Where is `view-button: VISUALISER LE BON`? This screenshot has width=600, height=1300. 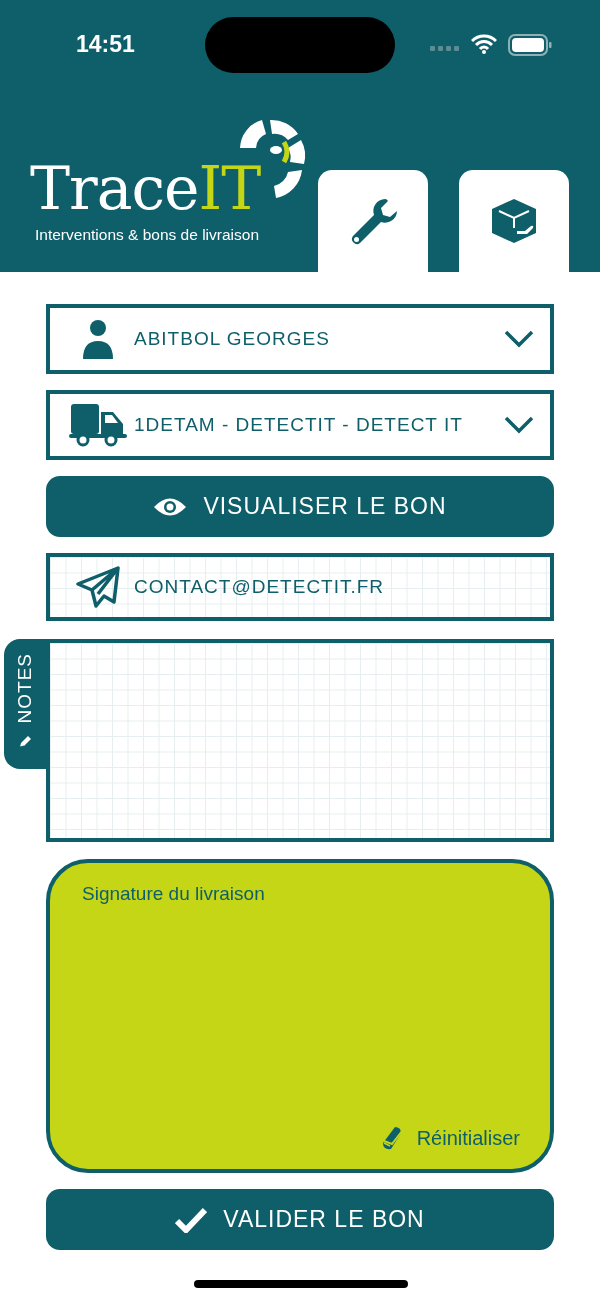 view-button: VISUALISER LE BON is located at coordinates (300, 506).